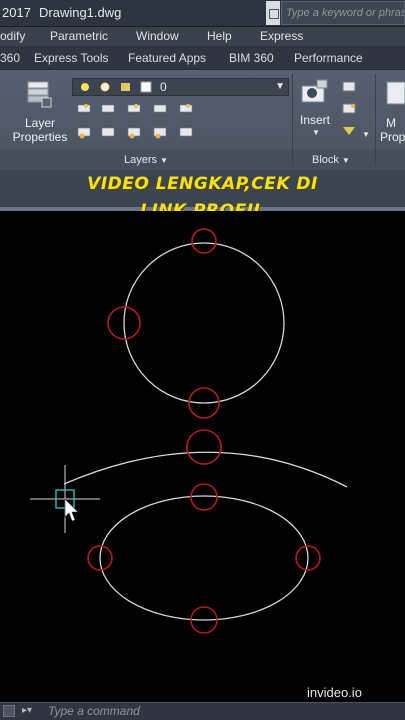 The height and width of the screenshot is (720, 405). Describe the element at coordinates (325, 160) in the screenshot. I see `block-panel-label: Block` at that location.